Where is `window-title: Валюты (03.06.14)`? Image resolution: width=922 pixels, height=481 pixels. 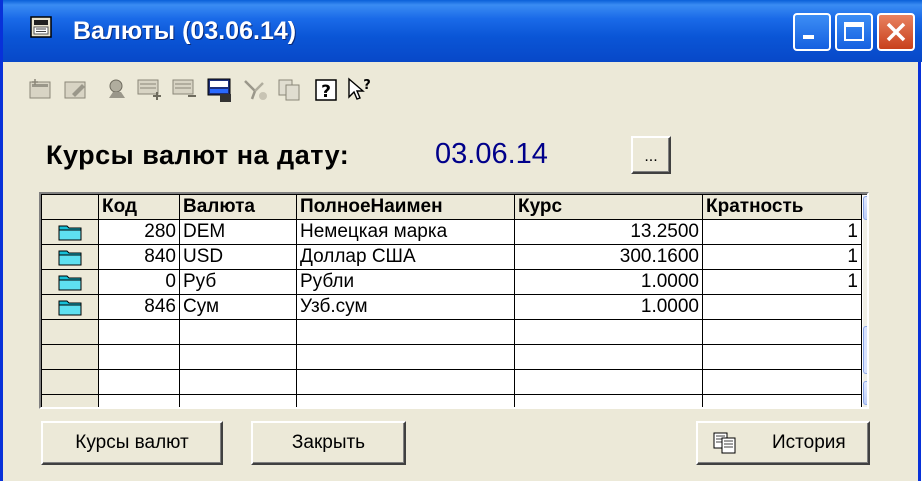 window-title: Валюты (03.06.14) is located at coordinates (185, 31).